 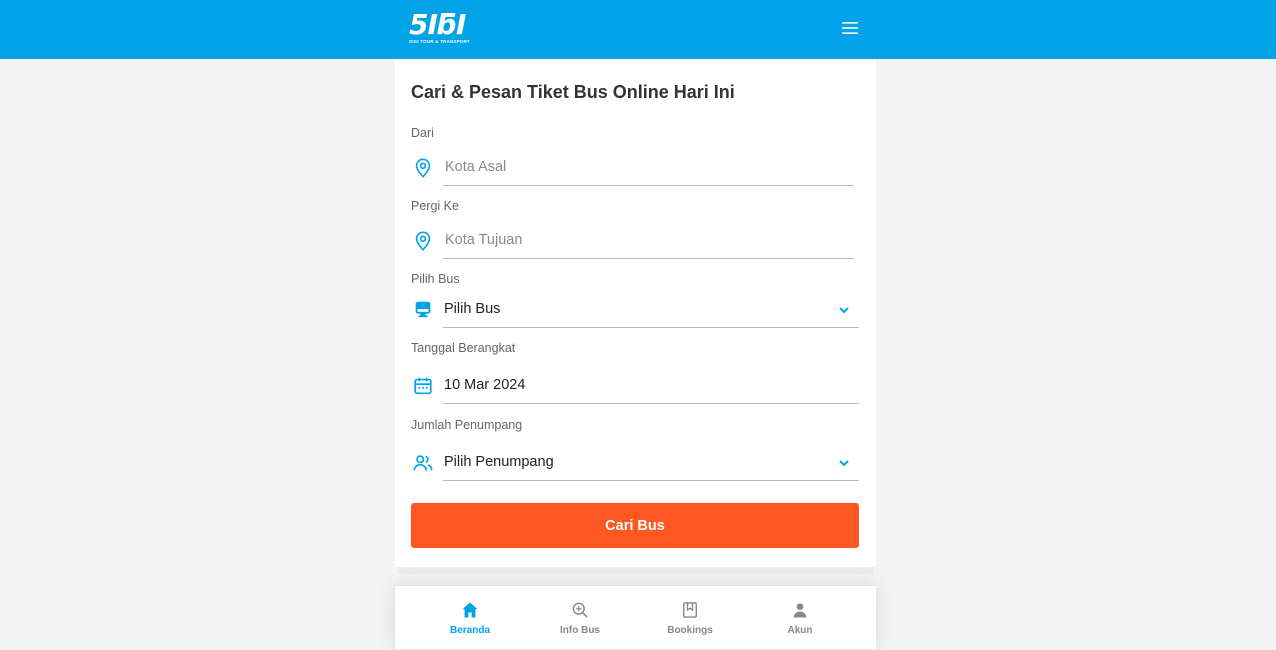 I want to click on nav-item-beranda: Beranda, so click(x=470, y=618).